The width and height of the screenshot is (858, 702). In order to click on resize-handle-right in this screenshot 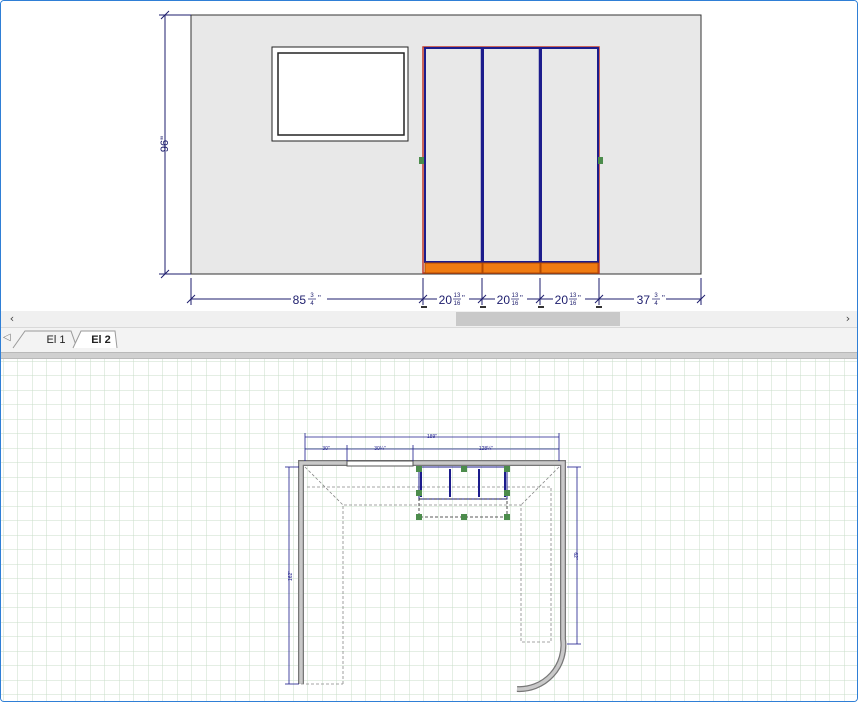, I will do `click(600, 160)`.